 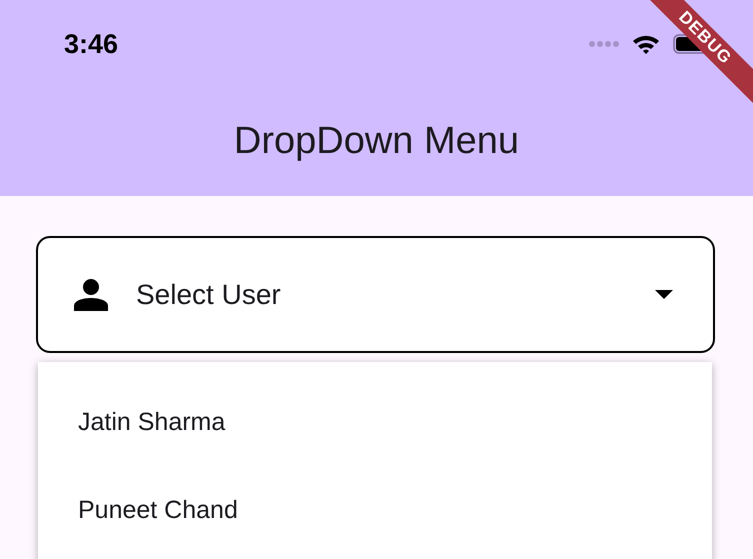 I want to click on wifi-icon, so click(x=646, y=44).